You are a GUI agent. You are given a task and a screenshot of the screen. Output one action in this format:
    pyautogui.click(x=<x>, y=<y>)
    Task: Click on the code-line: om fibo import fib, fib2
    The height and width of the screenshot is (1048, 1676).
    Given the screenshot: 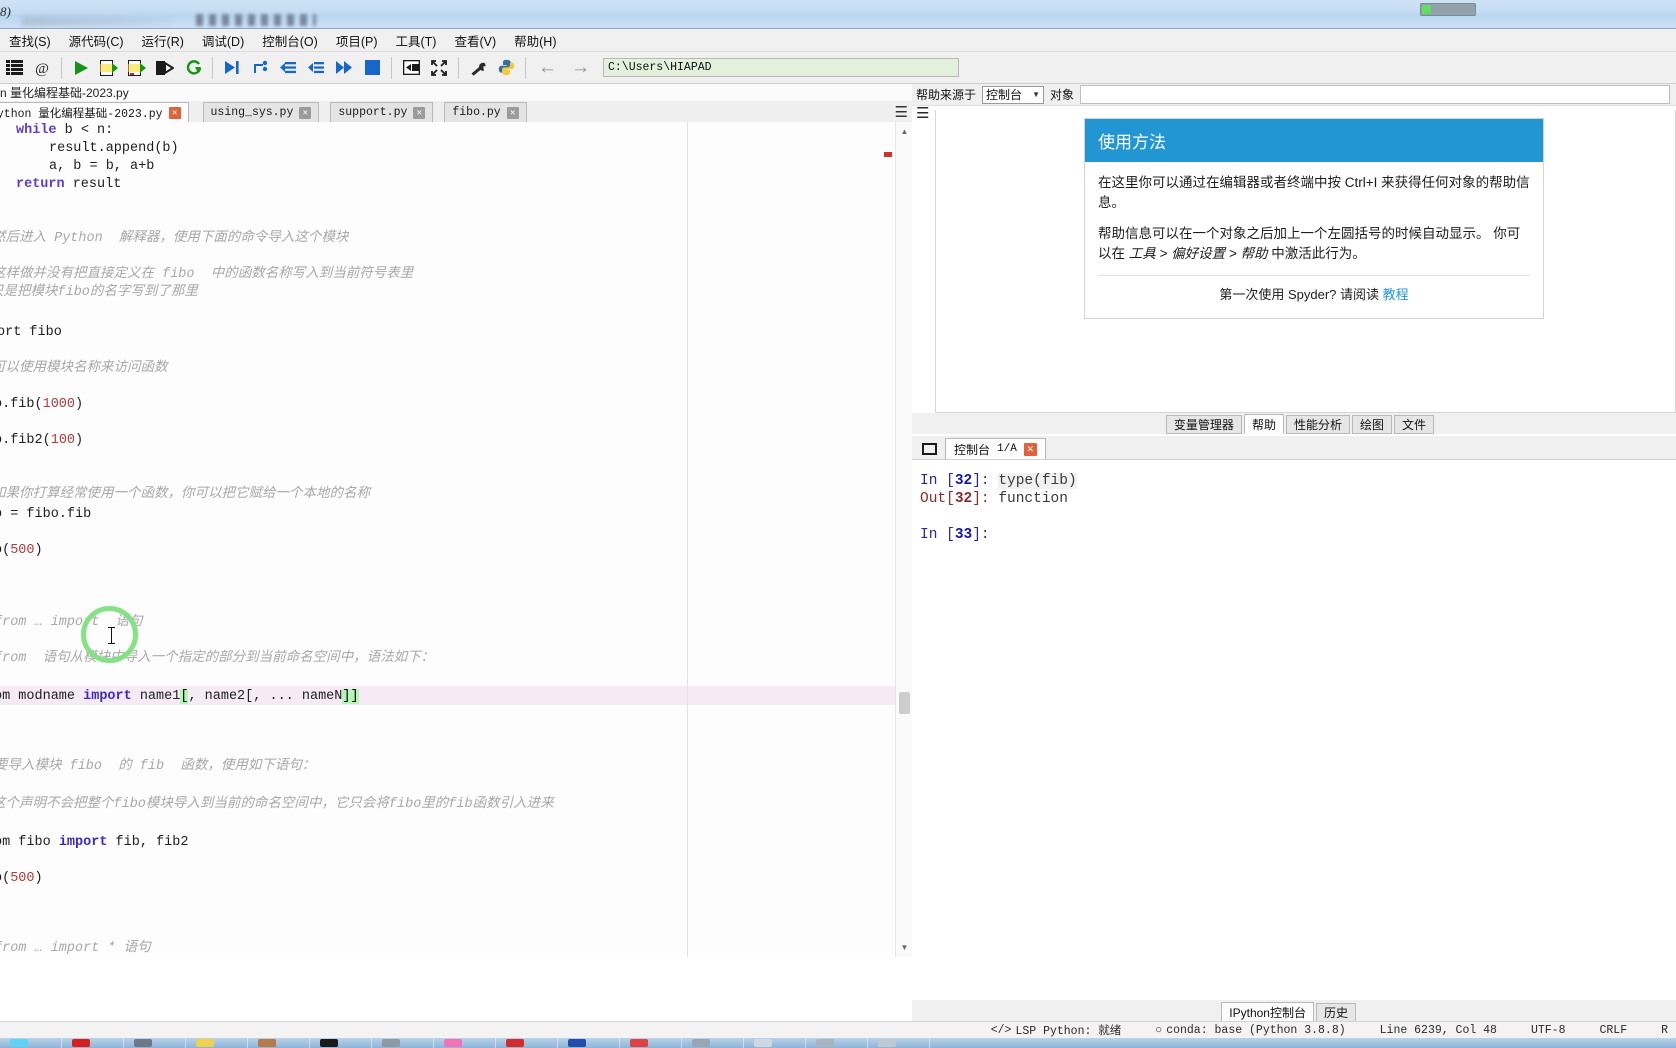 What is the action you would take?
    pyautogui.click(x=94, y=842)
    